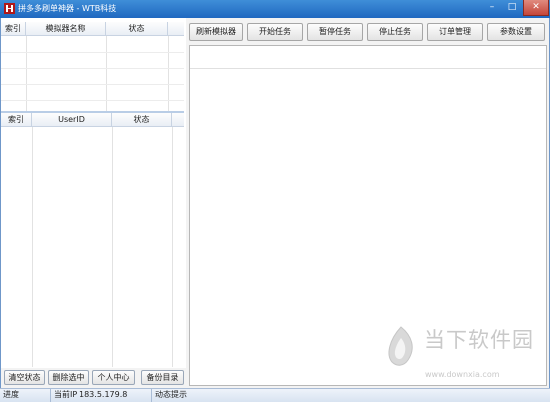  I want to click on emulator-grid-header: 索引 模拟器名称 状态, so click(92, 29).